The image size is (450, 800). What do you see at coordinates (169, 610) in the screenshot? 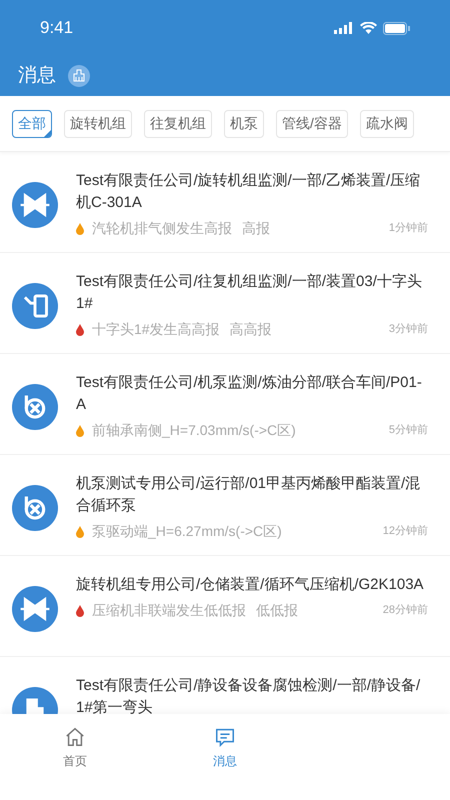
I see `alarm-text: 压缩机非联端发生低低报` at bounding box center [169, 610].